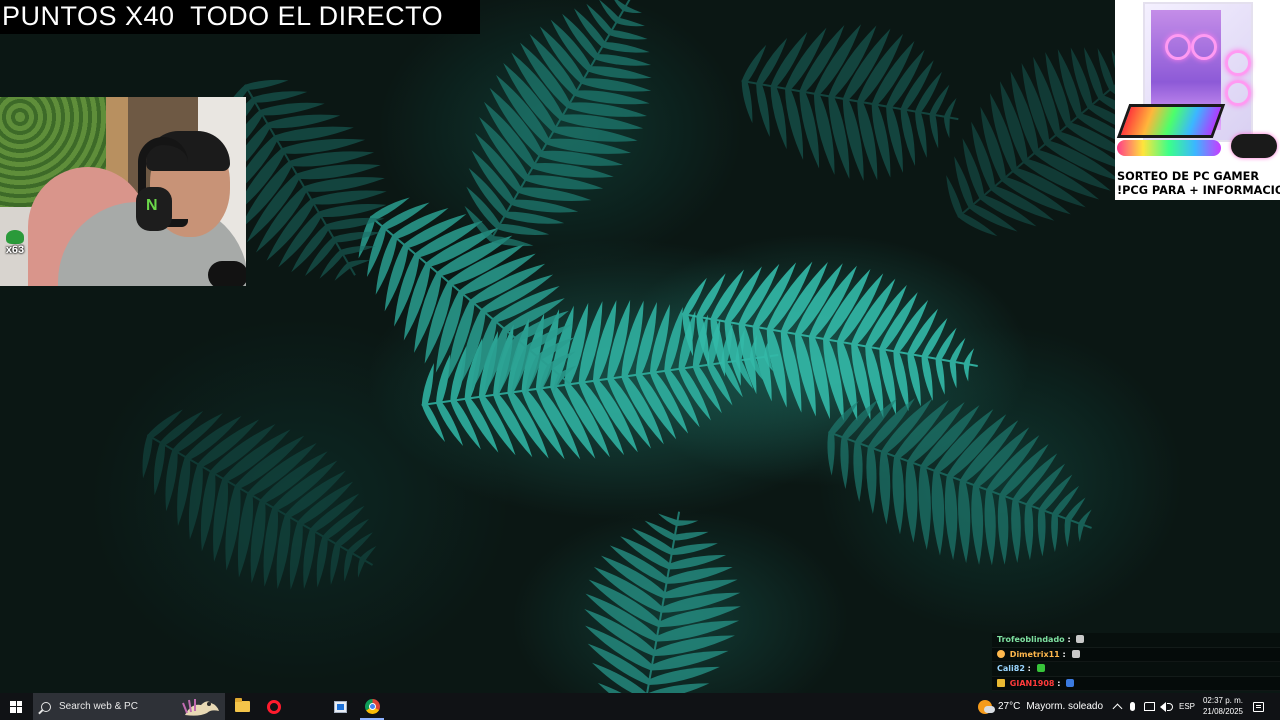  What do you see at coordinates (1223, 700) in the screenshot?
I see `clock-time: 02:37 p. m.` at bounding box center [1223, 700].